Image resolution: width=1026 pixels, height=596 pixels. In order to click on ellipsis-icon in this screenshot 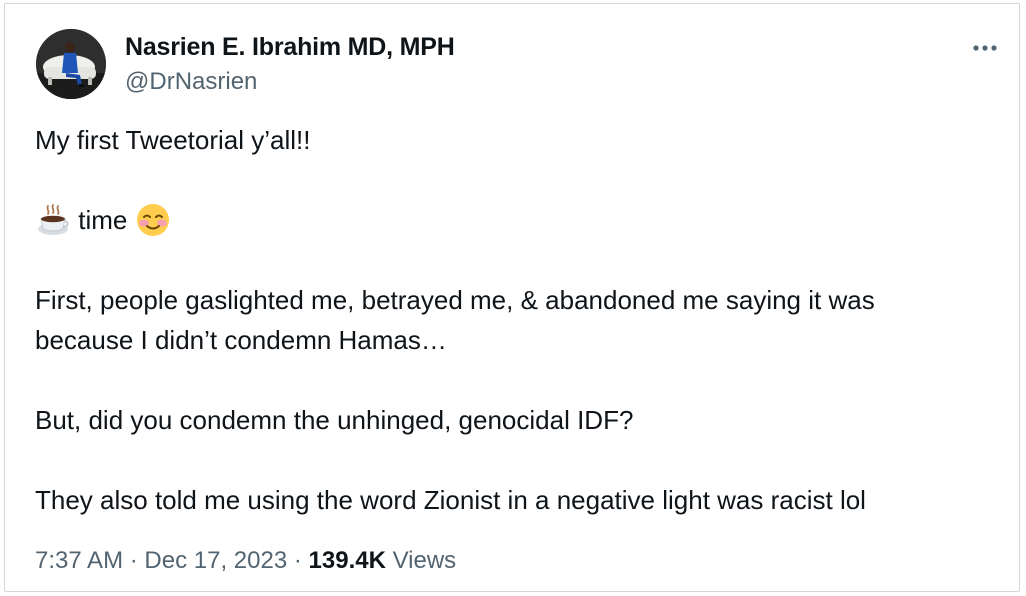, I will do `click(985, 48)`.